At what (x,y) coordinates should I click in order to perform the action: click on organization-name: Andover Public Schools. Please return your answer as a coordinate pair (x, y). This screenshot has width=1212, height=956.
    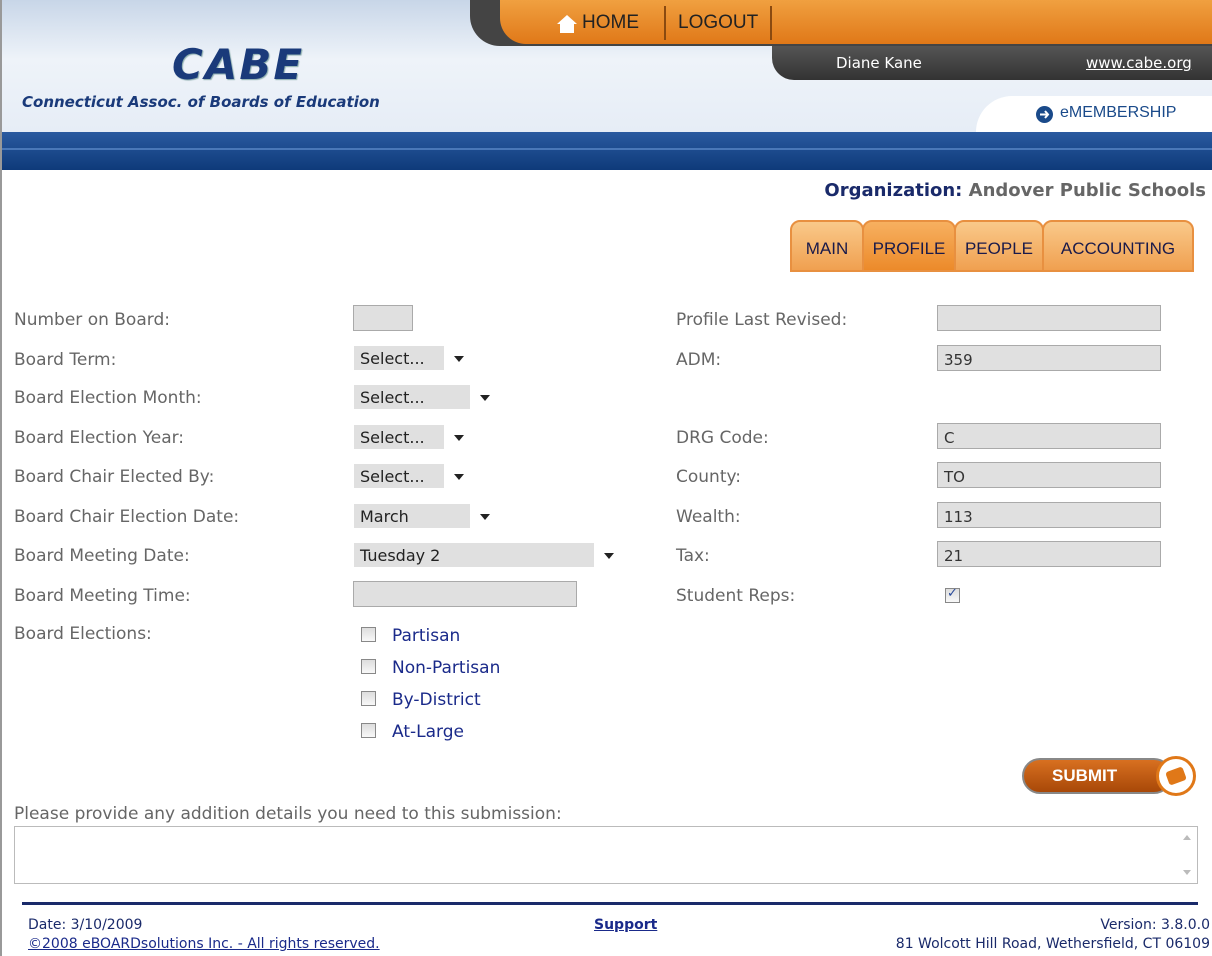
    Looking at the image, I should click on (1087, 190).